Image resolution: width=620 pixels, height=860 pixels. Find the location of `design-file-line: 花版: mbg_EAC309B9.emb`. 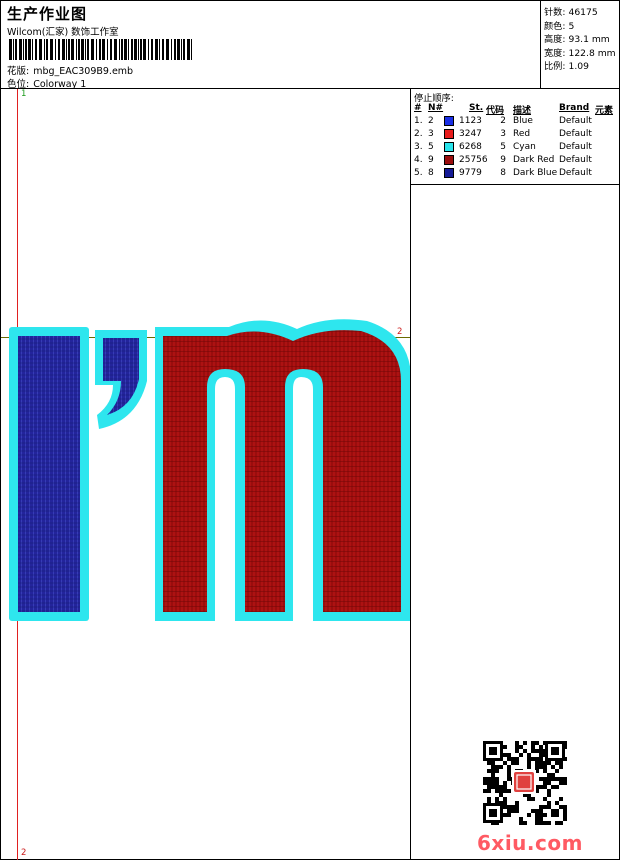

design-file-line: 花版: mbg_EAC309B9.emb is located at coordinates (70, 70).